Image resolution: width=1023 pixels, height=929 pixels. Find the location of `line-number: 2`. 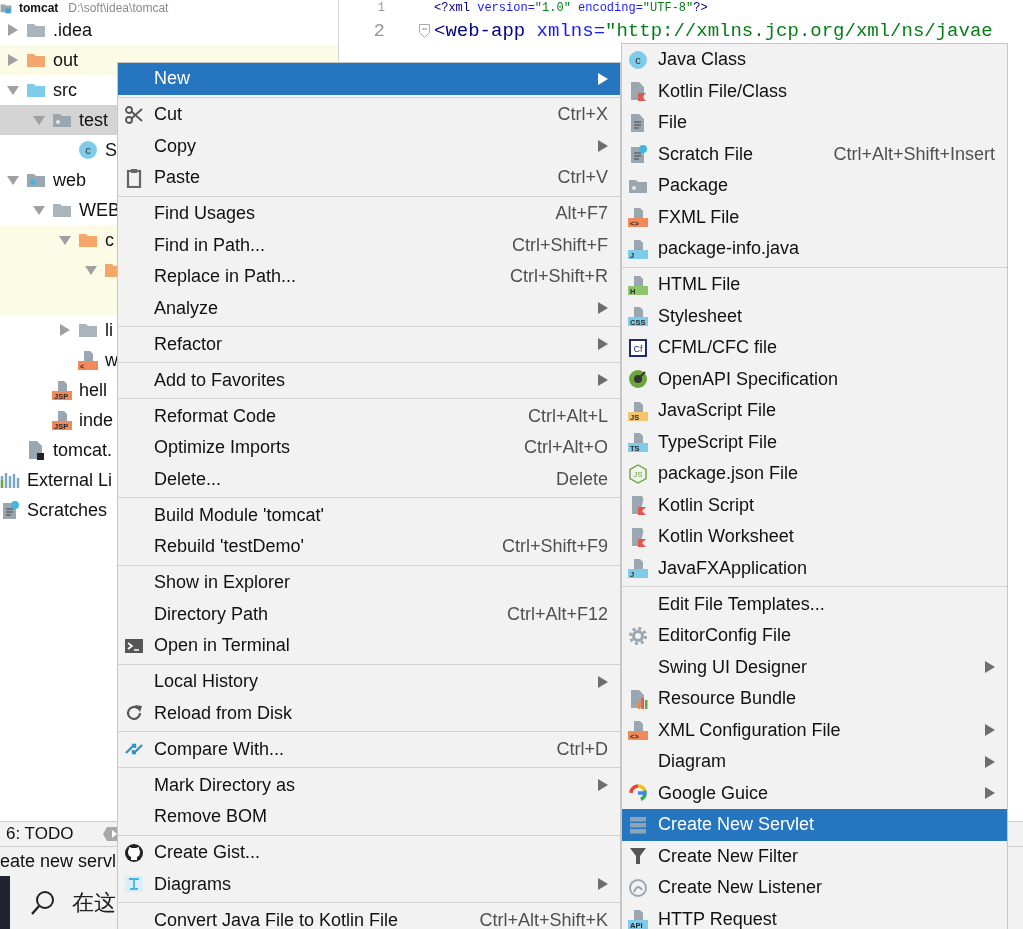

line-number: 2 is located at coordinates (378, 30).